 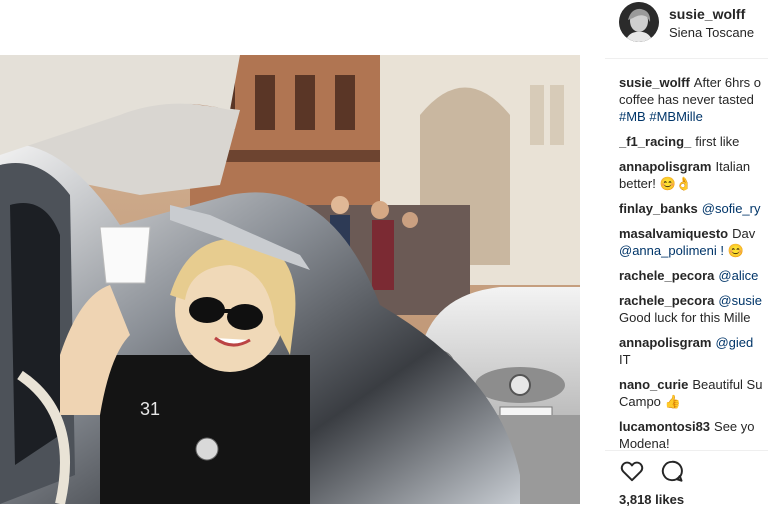 What do you see at coordinates (693, 435) in the screenshot?
I see `comment-item: lucamontosi83 See yo Modena!` at bounding box center [693, 435].